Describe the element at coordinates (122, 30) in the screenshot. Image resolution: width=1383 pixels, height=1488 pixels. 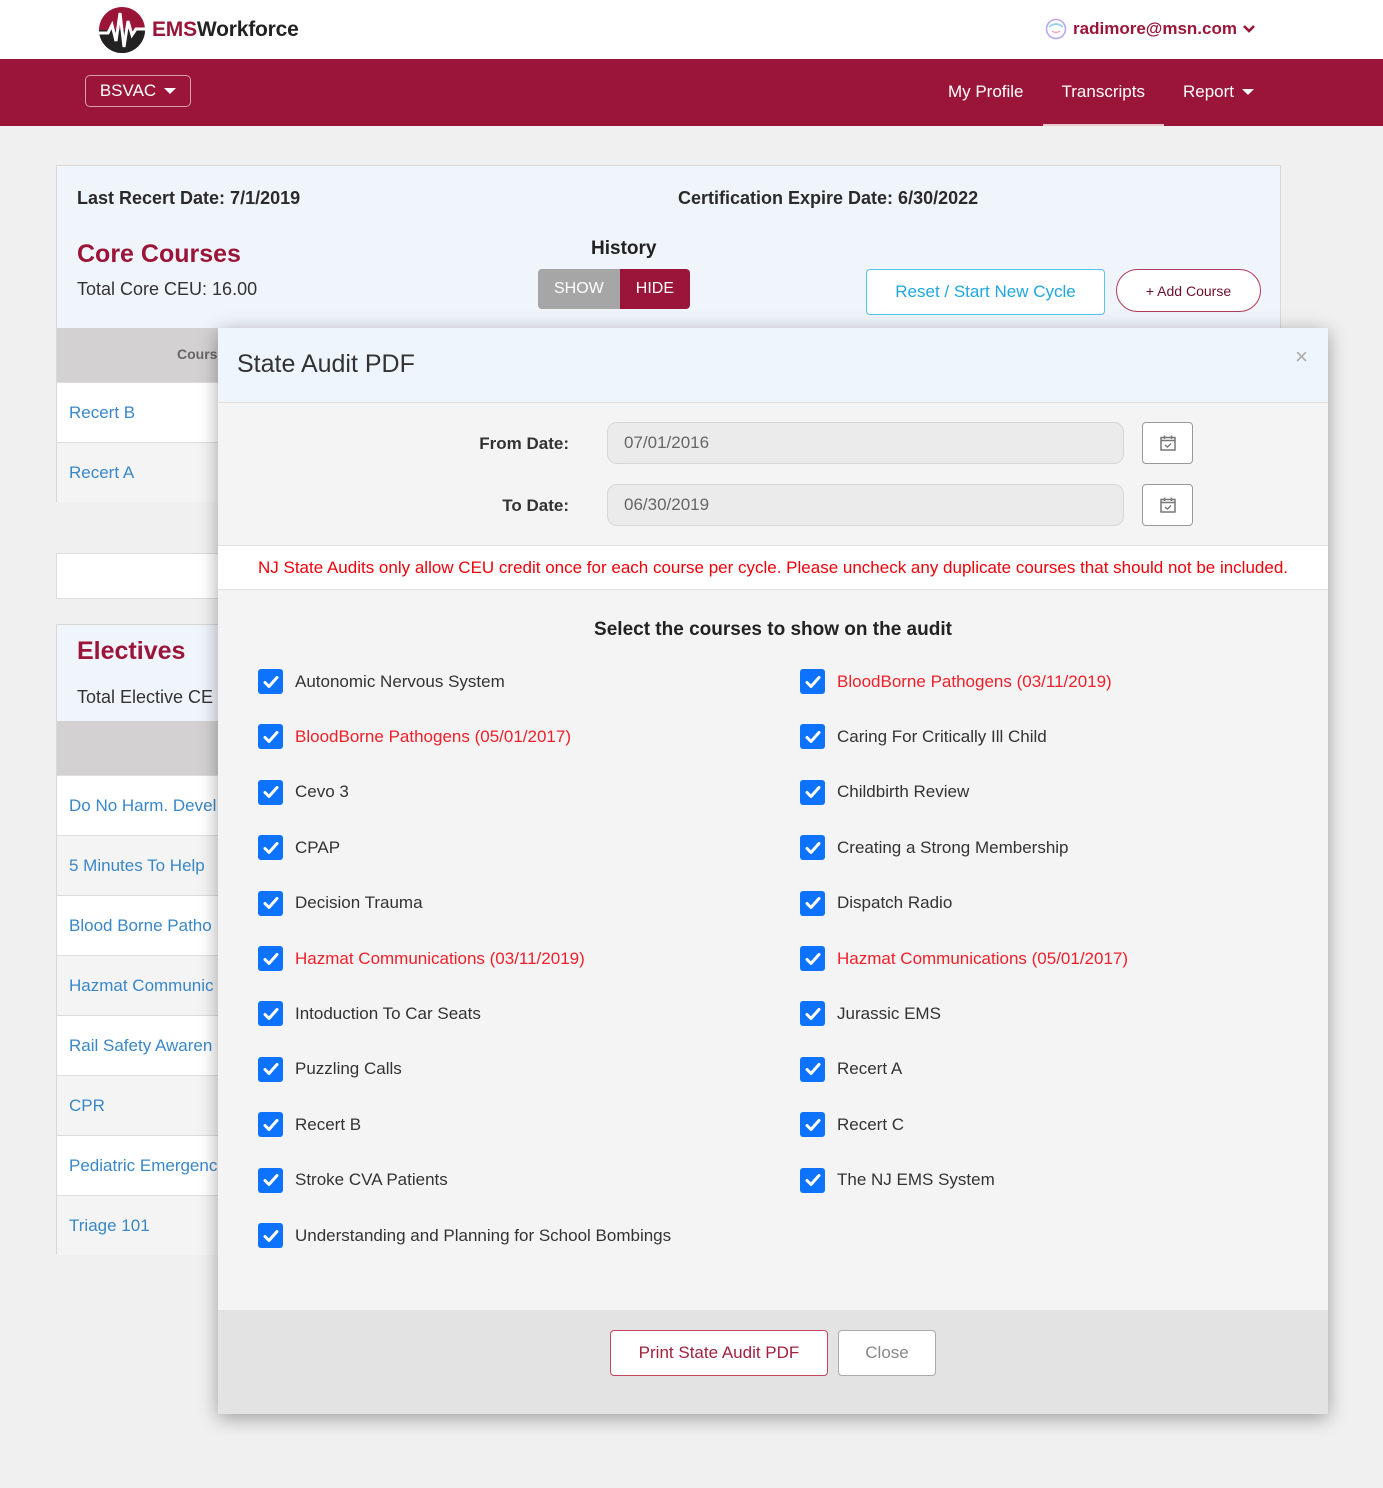
I see `heartbeat-logo-icon` at that location.